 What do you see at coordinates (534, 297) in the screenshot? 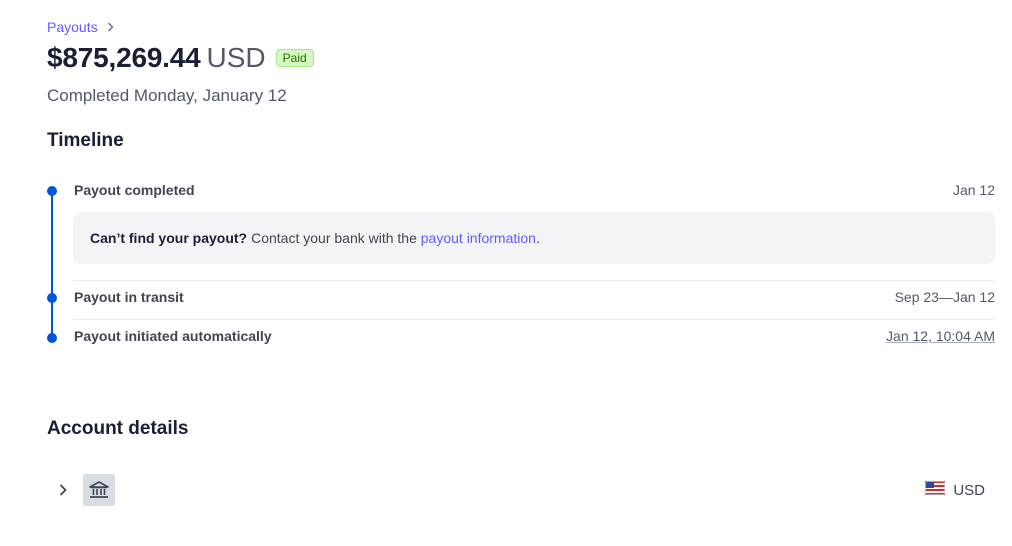
I see `timeline-event-transit: Payout in transit Sep 23—Jan 12` at bounding box center [534, 297].